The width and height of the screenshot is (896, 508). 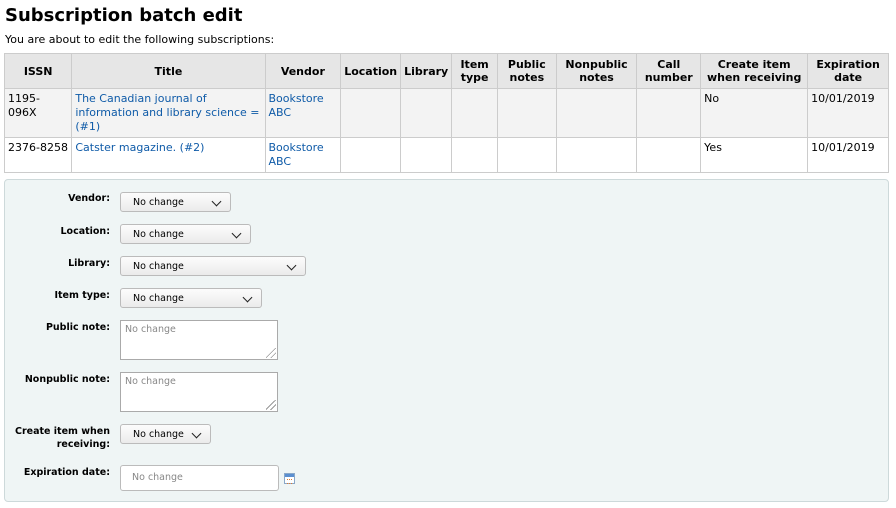 I want to click on create-item-label-line1: Create item when, so click(x=62, y=431).